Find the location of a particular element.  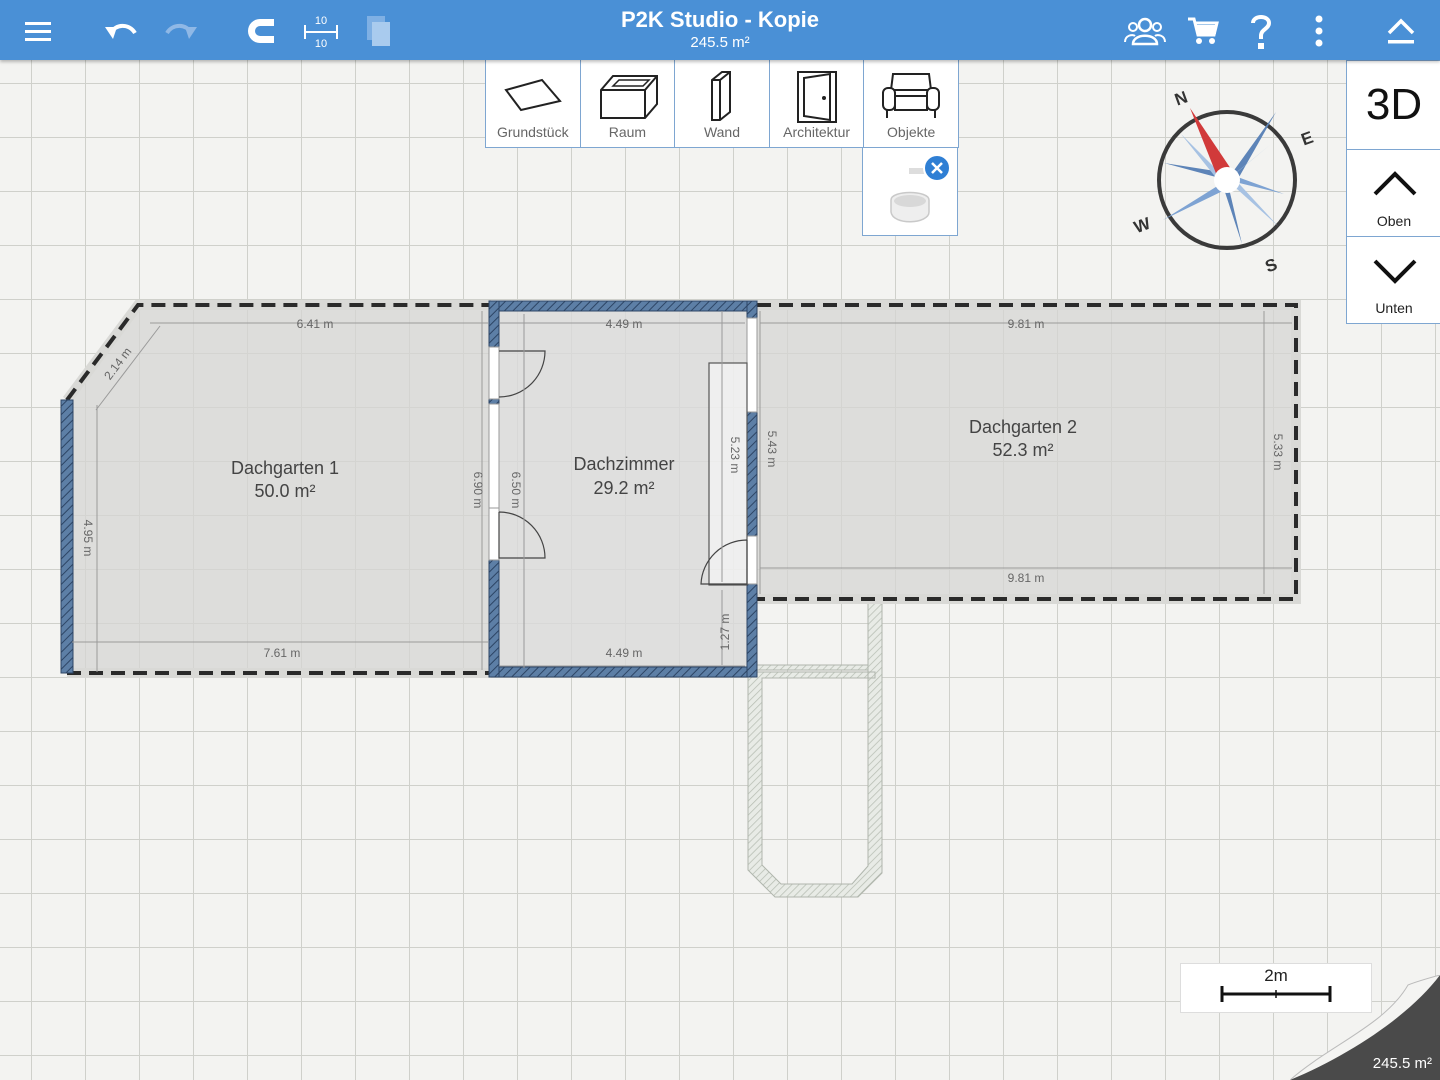

dim-dz-top: 4.49 m is located at coordinates (624, 324).